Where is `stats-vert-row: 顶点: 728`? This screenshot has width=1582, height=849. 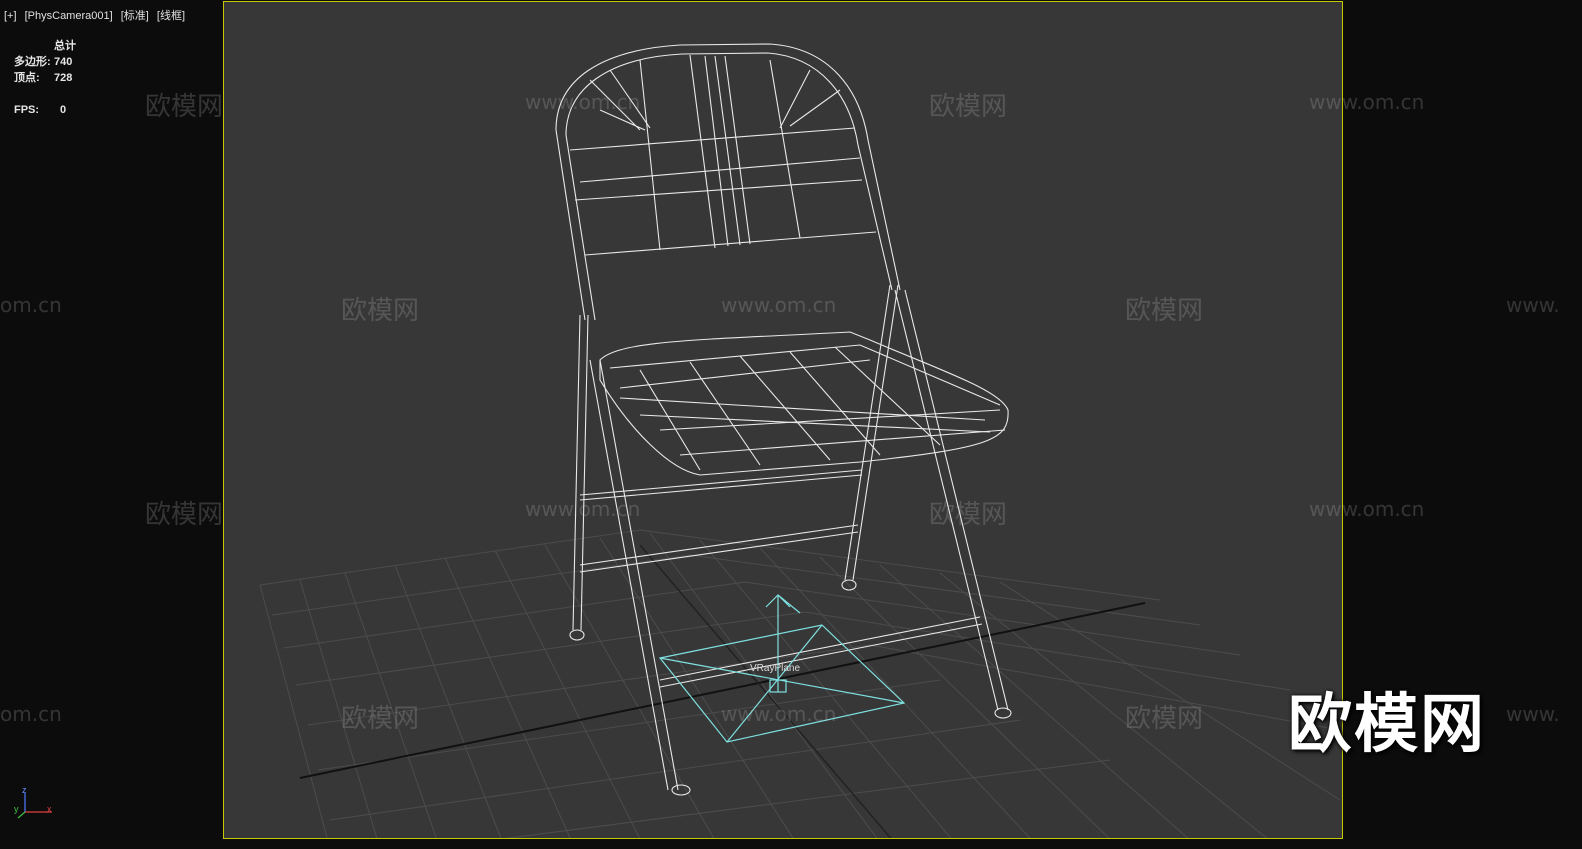 stats-vert-row: 顶点: 728 is located at coordinates (45, 78).